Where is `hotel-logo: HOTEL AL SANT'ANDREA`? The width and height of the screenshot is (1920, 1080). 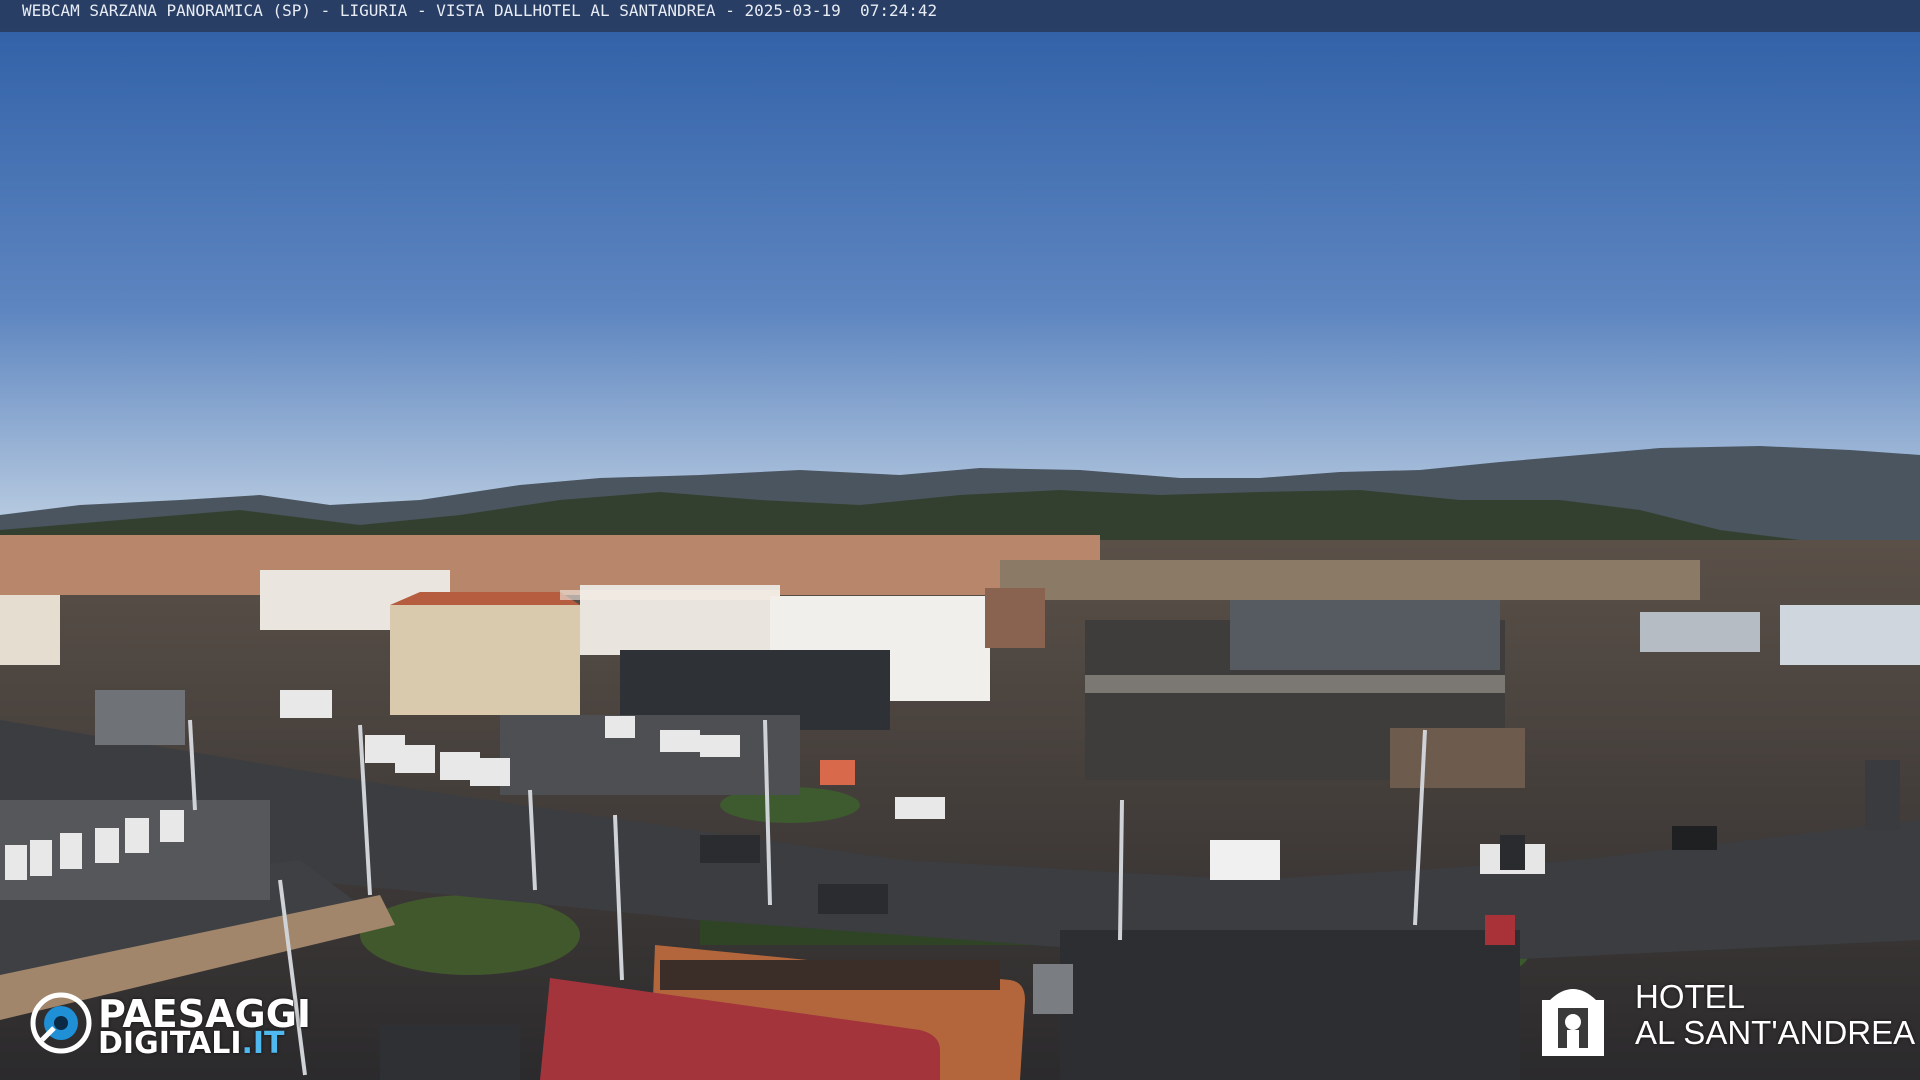 hotel-logo: HOTEL AL SANT'ANDREA is located at coordinates (1727, 1018).